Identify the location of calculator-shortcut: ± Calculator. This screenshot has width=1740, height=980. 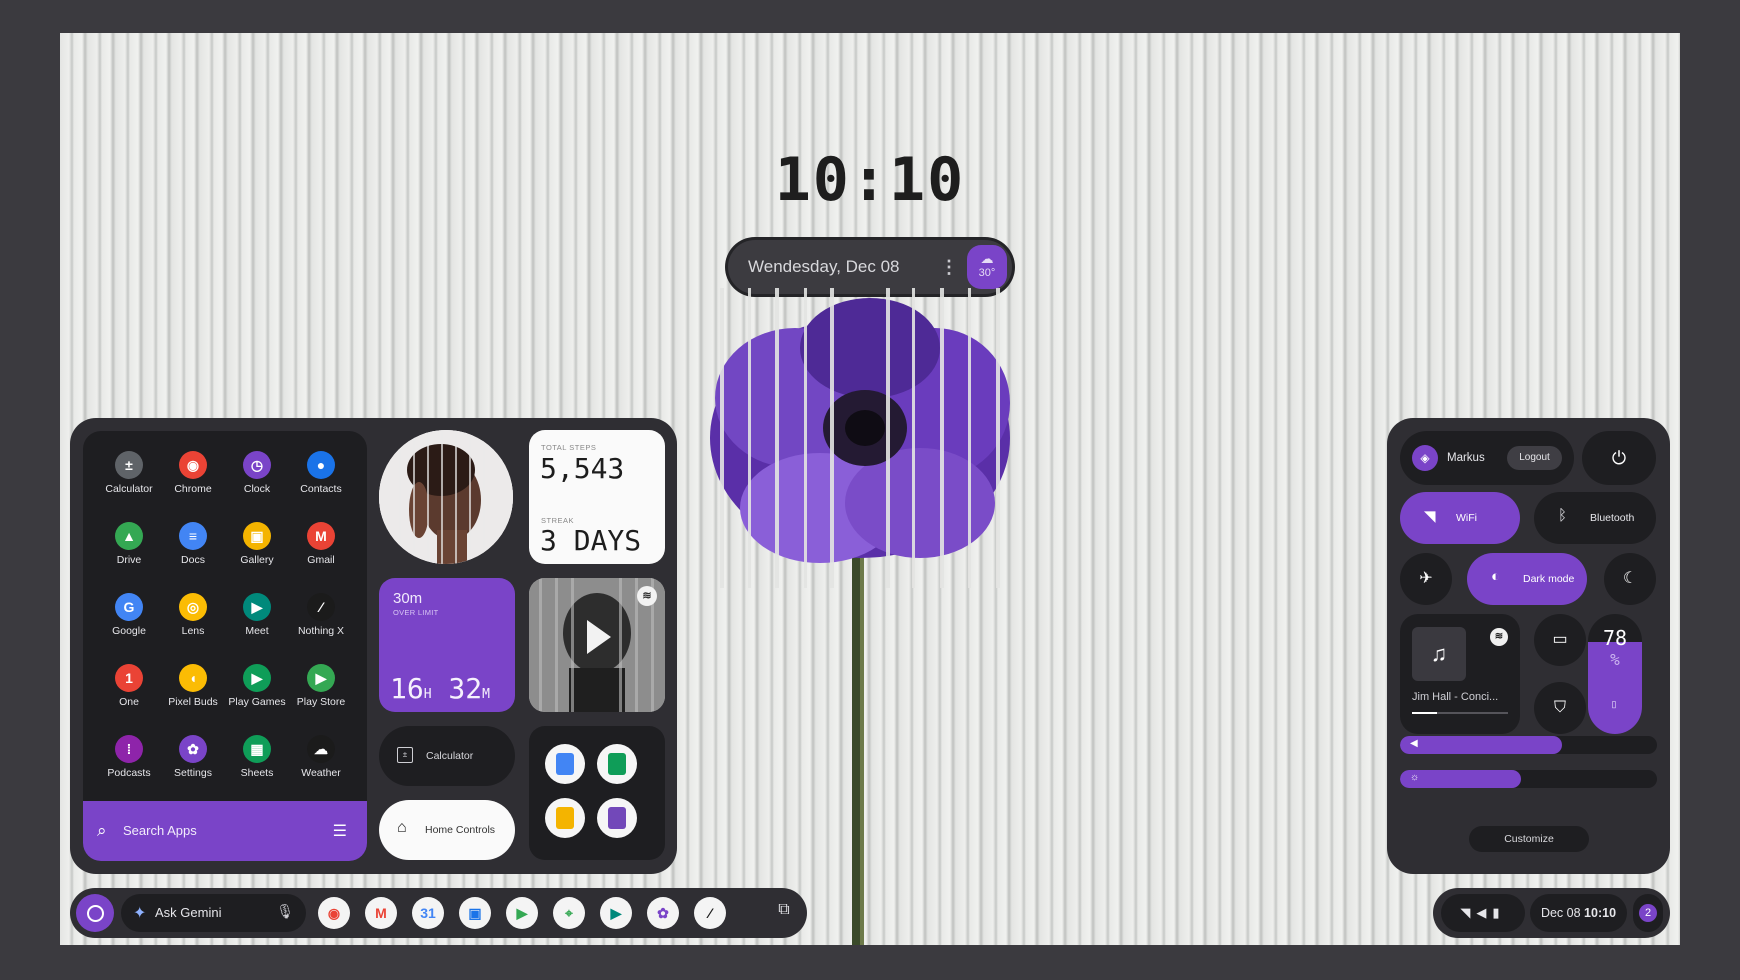
(447, 756).